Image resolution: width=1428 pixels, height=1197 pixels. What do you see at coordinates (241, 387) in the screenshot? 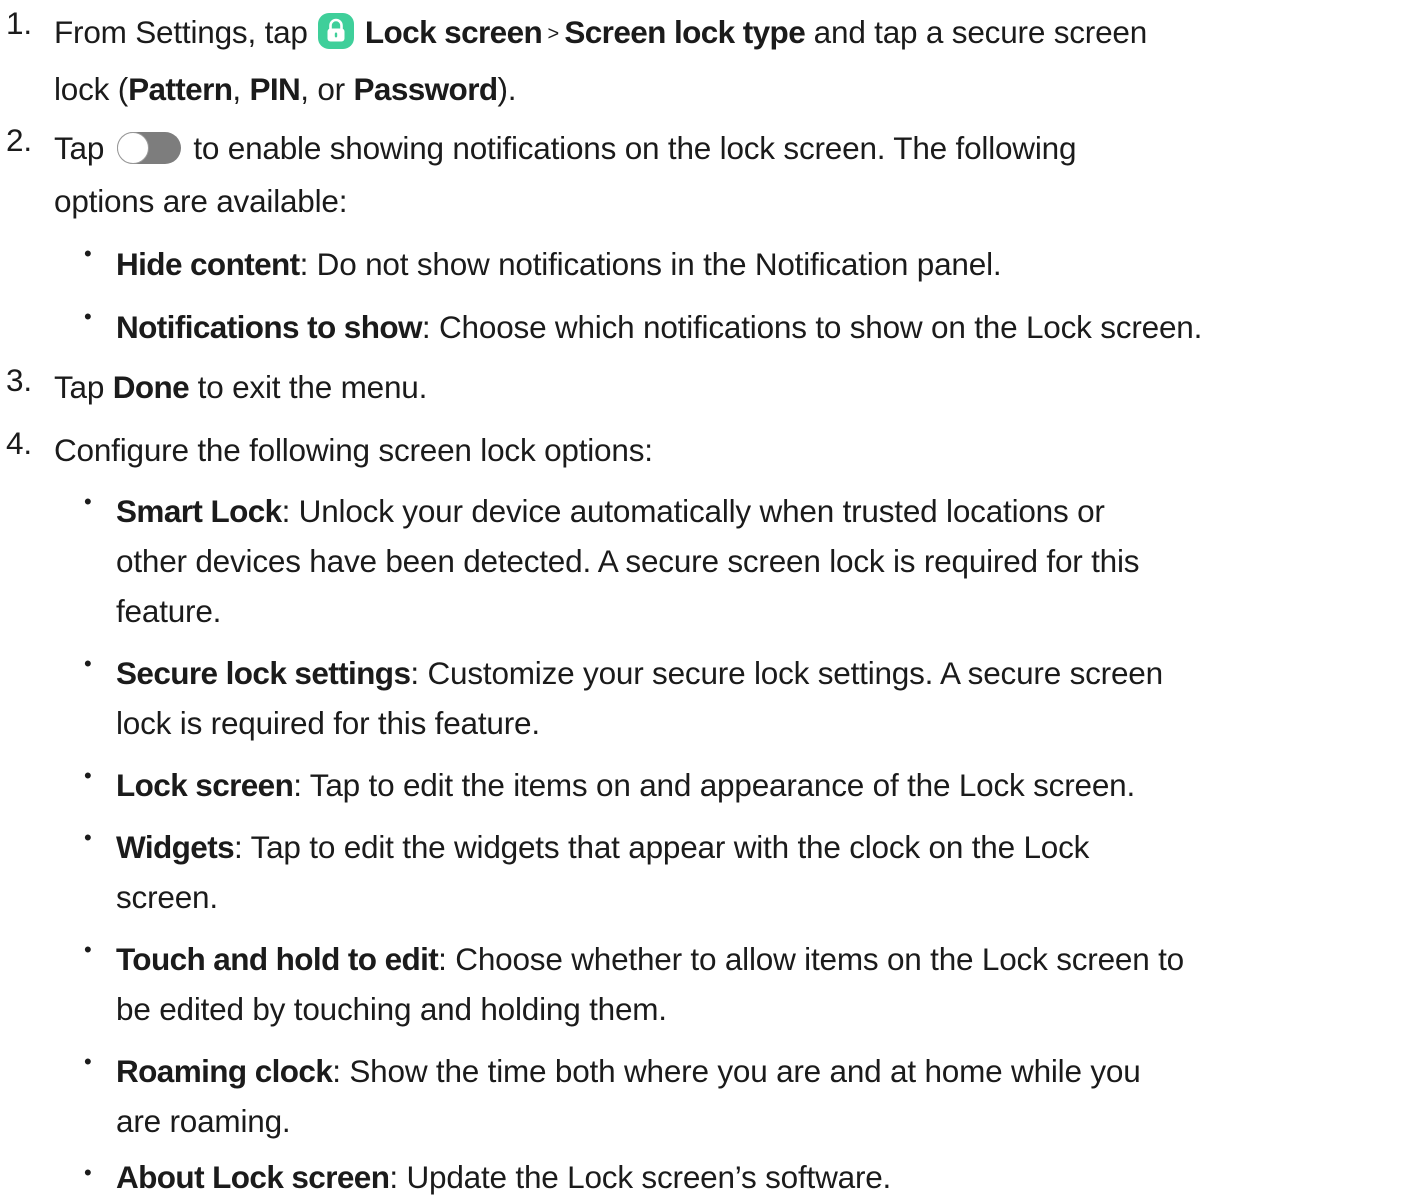
I see `step-text: Tap Done to exit the menu.` at bounding box center [241, 387].